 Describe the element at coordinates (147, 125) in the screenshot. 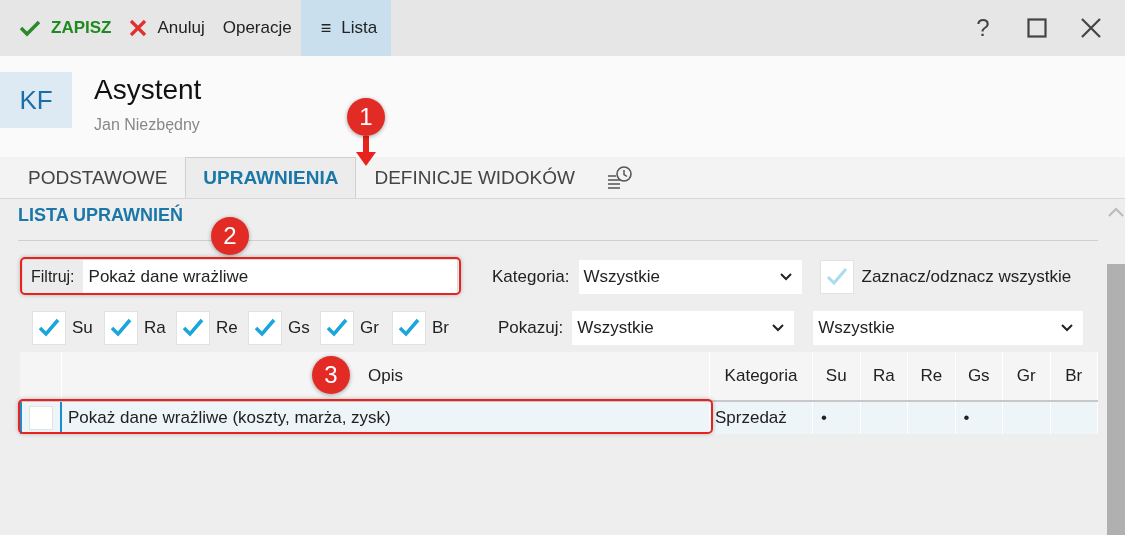

I see `record-subtitle: Jan Niezbędny` at that location.